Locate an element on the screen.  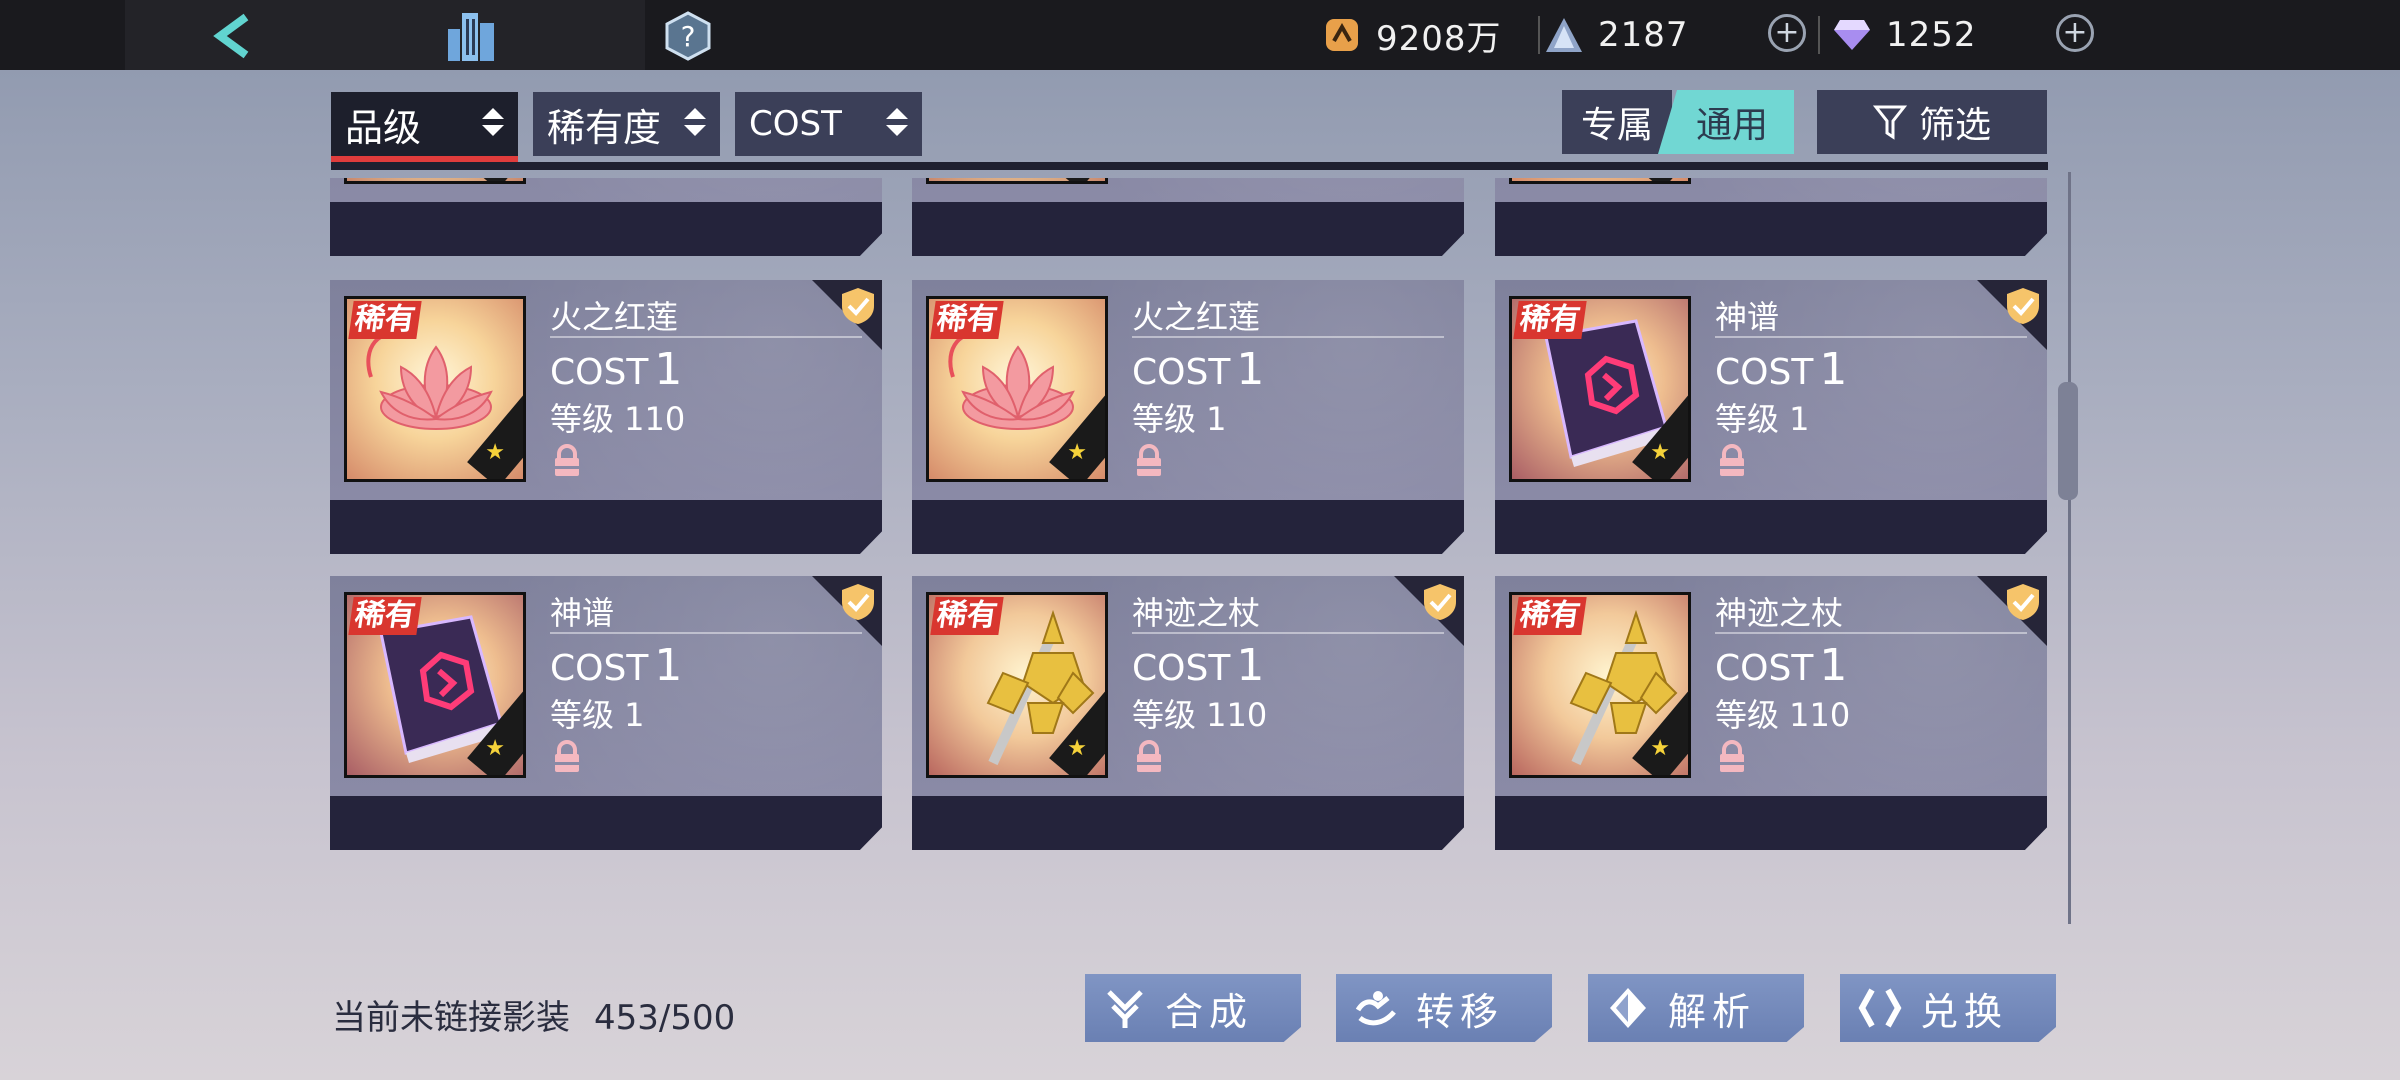
transfer-button: 转移 is located at coordinates (1444, 1008).